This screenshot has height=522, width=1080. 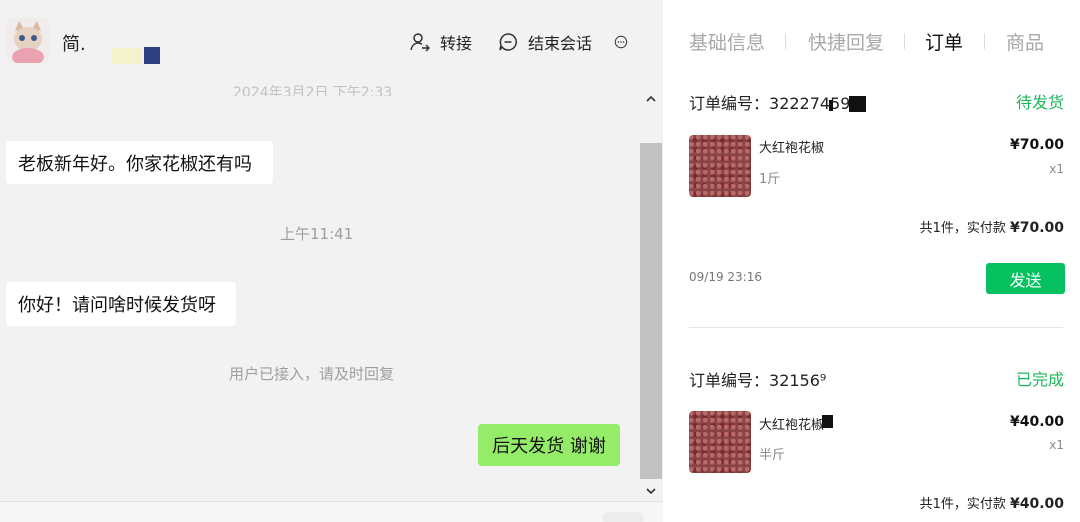 I want to click on chat-header: 简. 转接 结束会话, so click(x=331, y=42).